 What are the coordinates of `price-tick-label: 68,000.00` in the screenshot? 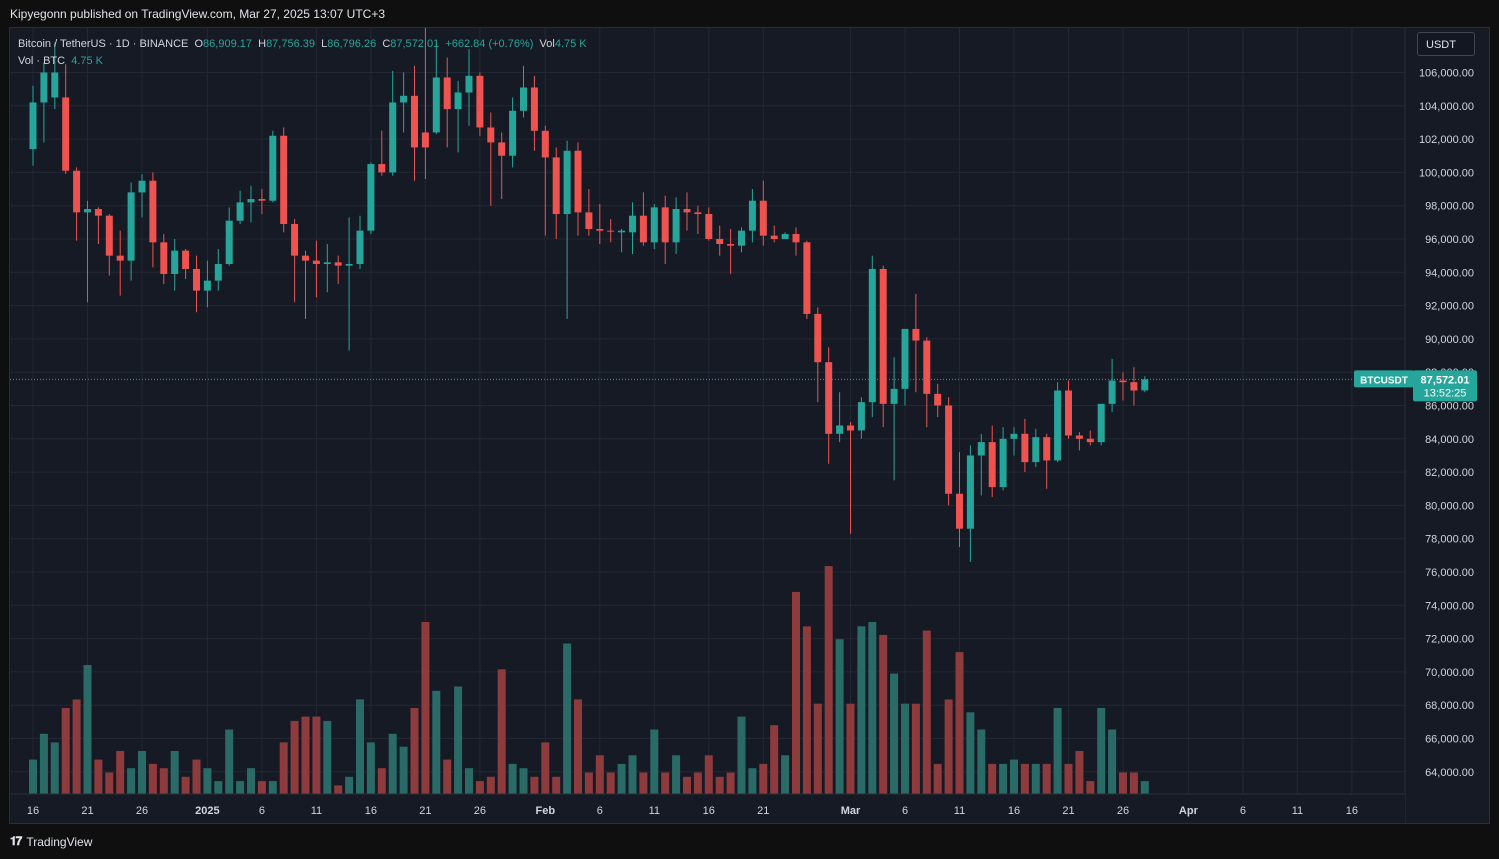 It's located at (1449, 706).